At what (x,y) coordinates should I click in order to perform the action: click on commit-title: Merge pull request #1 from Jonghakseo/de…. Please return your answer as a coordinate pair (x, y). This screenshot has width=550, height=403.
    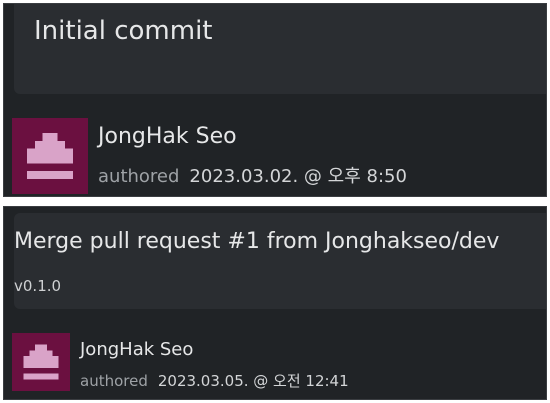
    Looking at the image, I should click on (256, 241).